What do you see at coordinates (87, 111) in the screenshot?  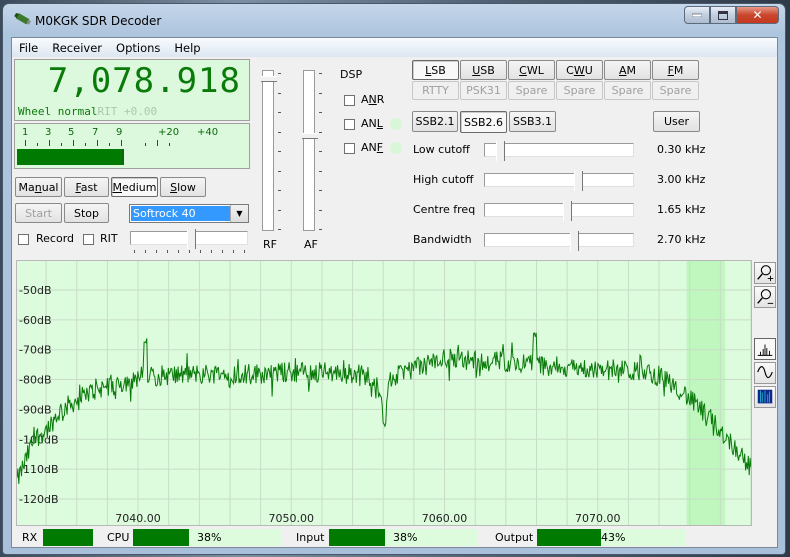 I see `wheel-mode: Wheel normalRIT +0.00` at bounding box center [87, 111].